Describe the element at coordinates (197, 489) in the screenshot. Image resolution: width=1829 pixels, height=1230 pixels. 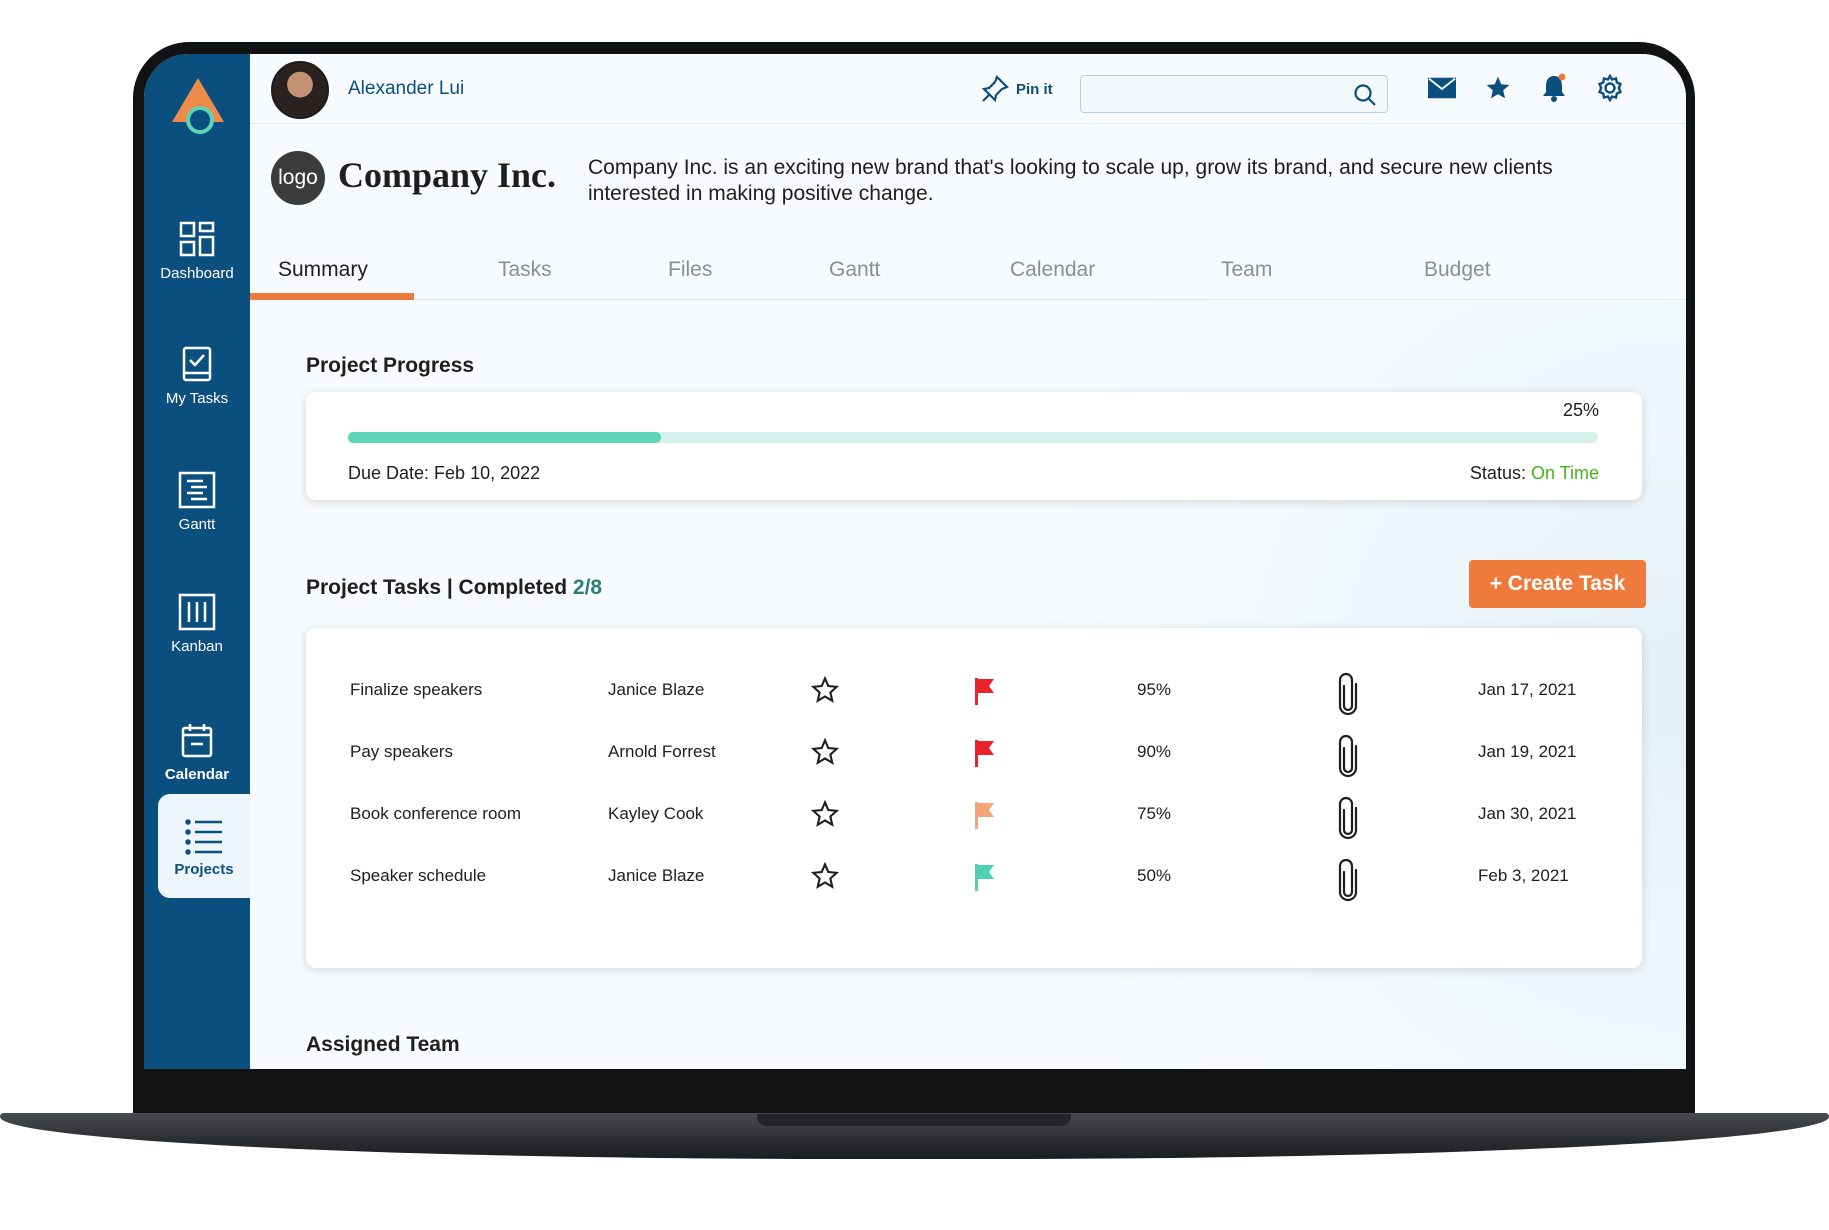
I see `gantt-icon` at that location.